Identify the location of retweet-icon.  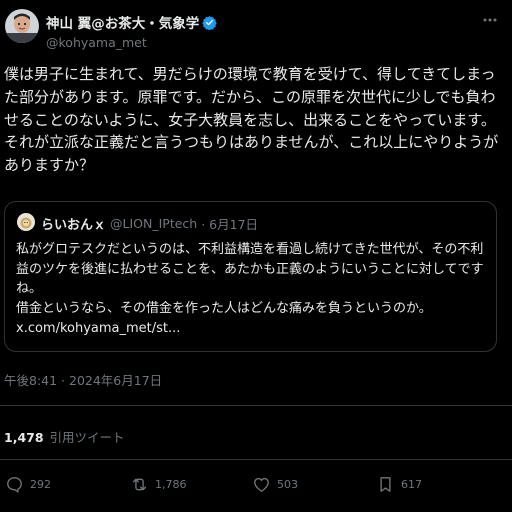
(139, 484).